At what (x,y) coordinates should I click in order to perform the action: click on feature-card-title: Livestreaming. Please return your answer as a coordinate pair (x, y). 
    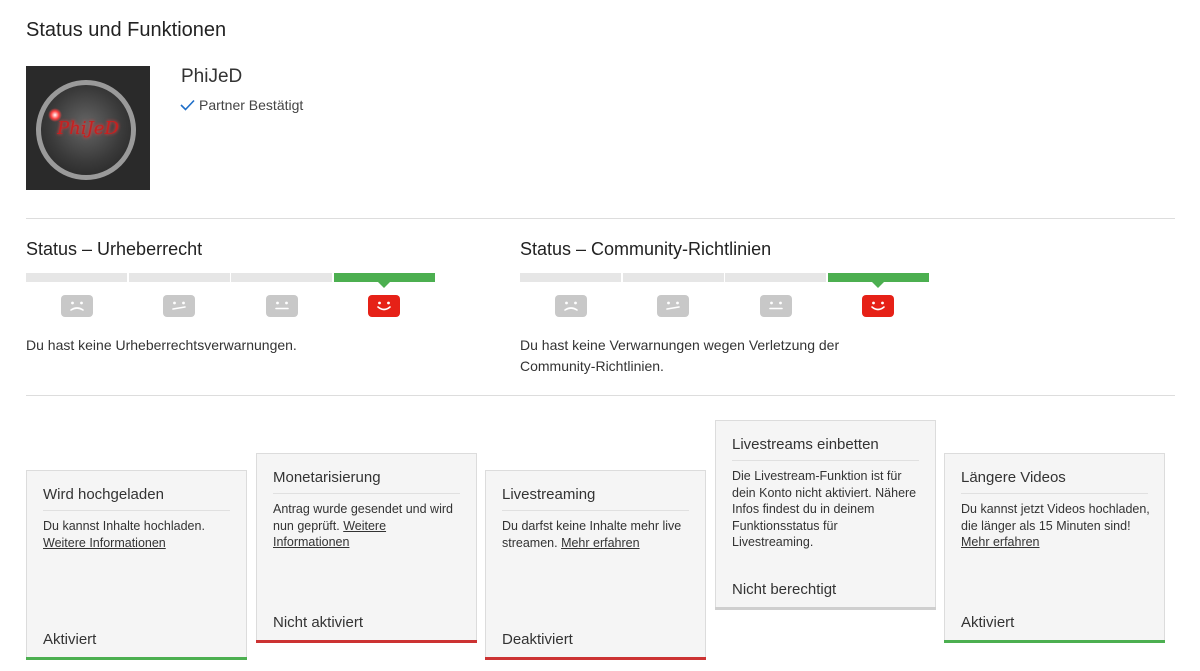
    Looking at the image, I should click on (549, 494).